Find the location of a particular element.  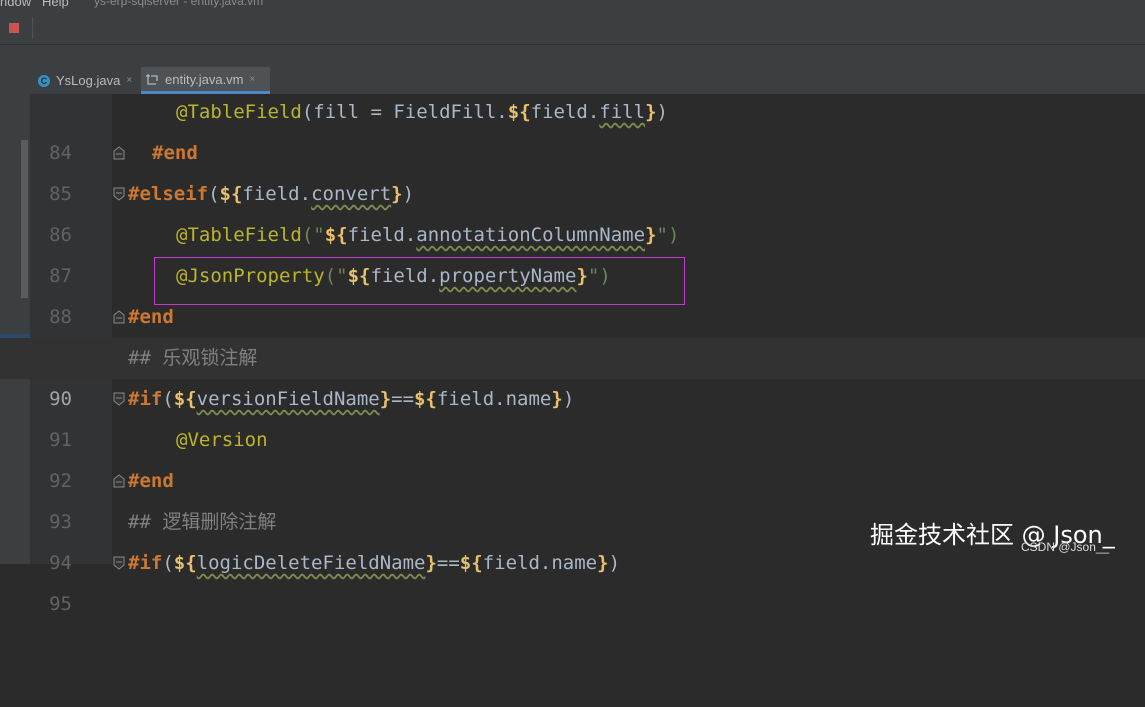

tab-yslog-java: C YsLog.java × is located at coordinates (84, 80).